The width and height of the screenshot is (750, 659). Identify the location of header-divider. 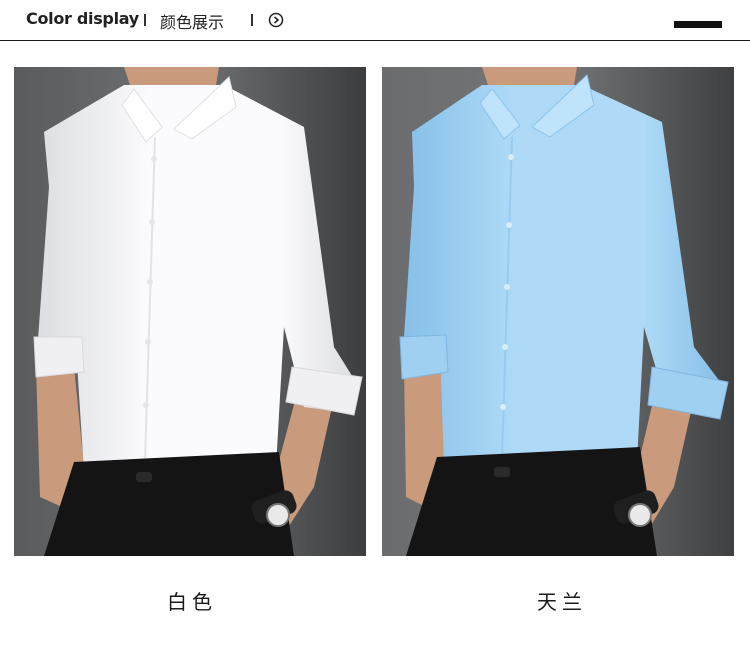
(375, 40).